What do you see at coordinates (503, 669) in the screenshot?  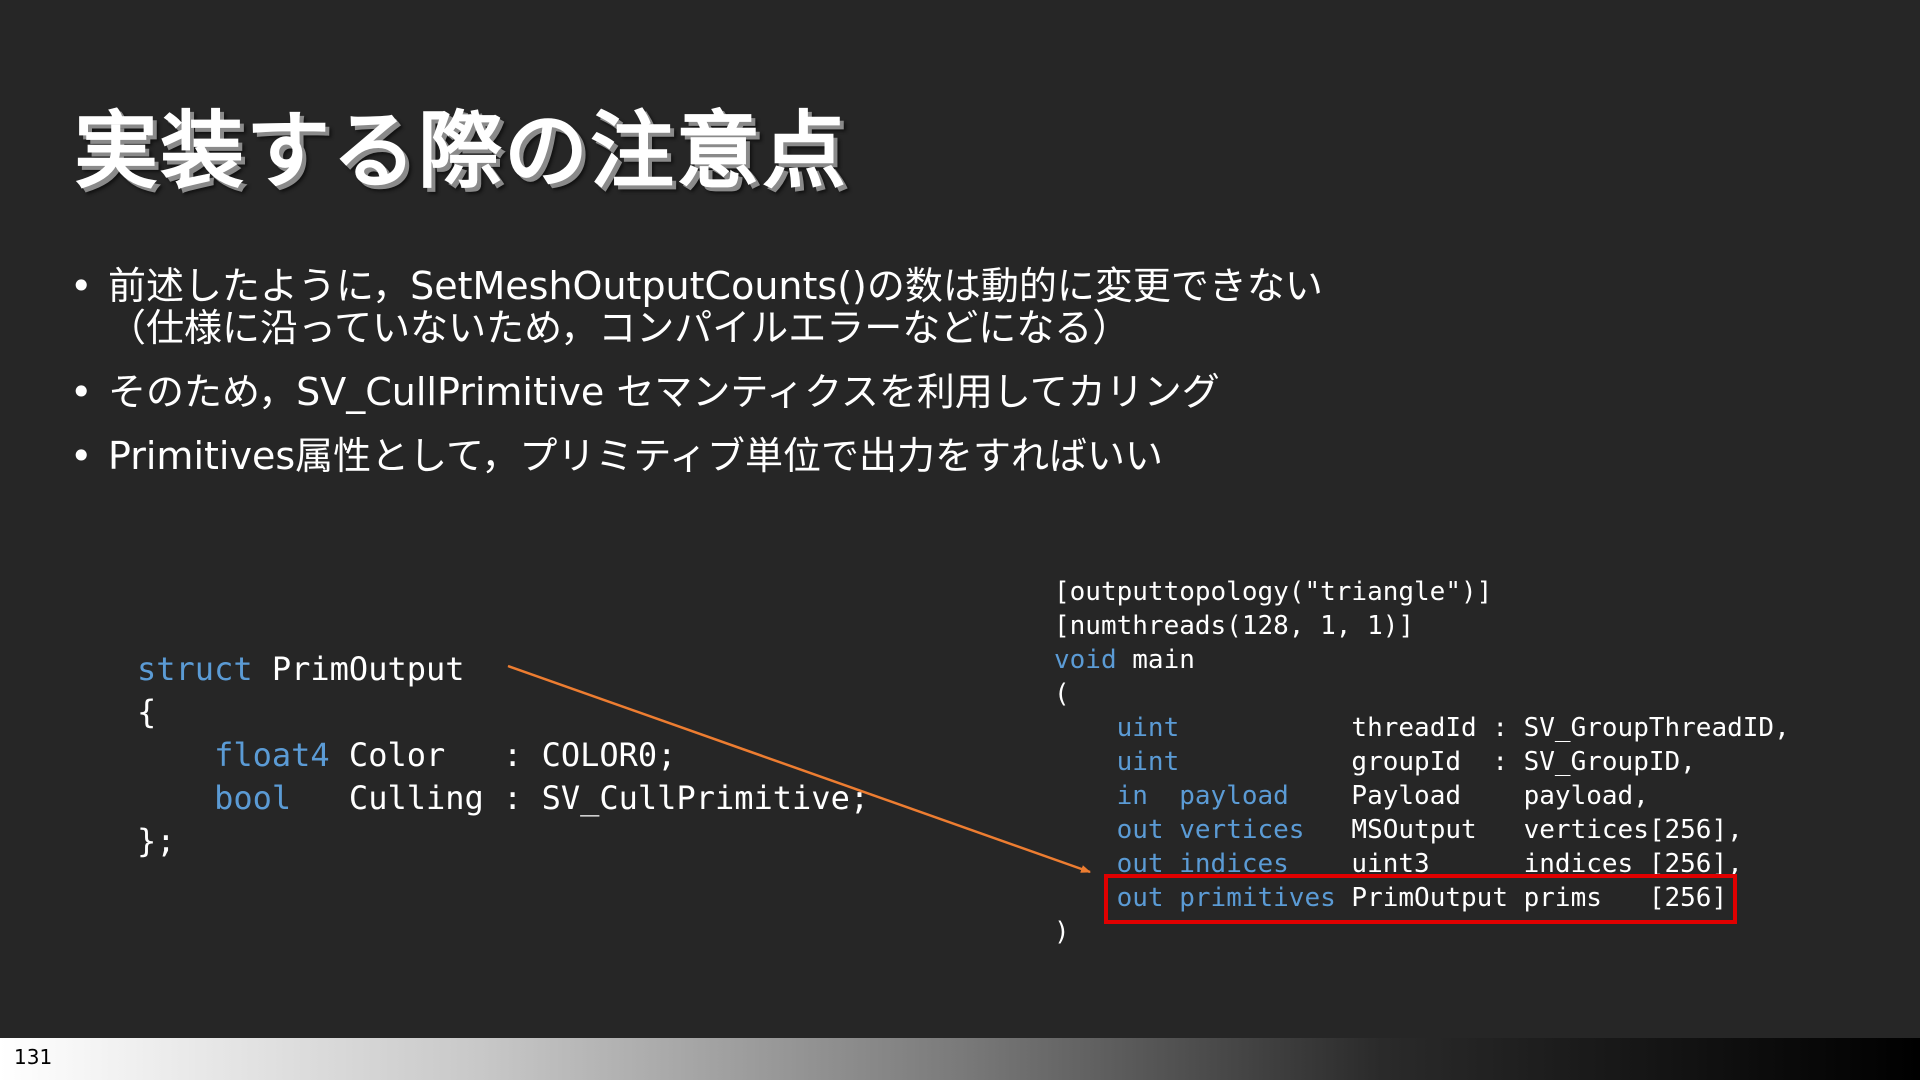 I see `code-line: struct PrimOutput` at bounding box center [503, 669].